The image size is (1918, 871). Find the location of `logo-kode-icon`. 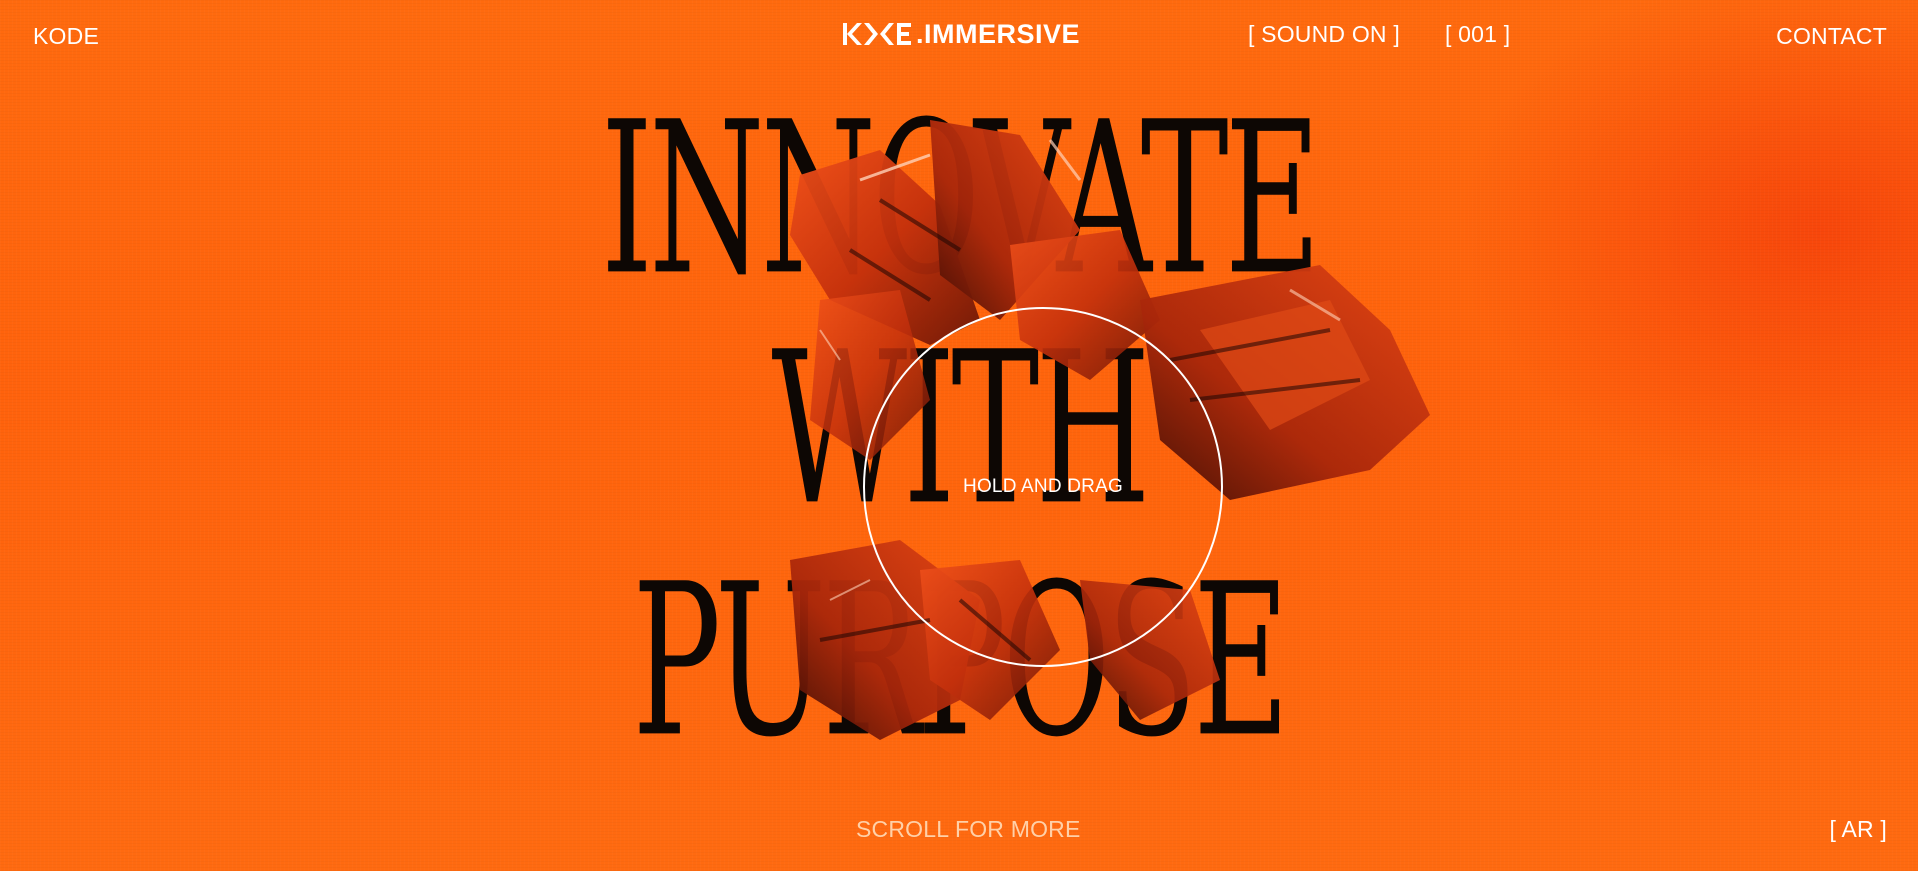

logo-kode-icon is located at coordinates (877, 34).